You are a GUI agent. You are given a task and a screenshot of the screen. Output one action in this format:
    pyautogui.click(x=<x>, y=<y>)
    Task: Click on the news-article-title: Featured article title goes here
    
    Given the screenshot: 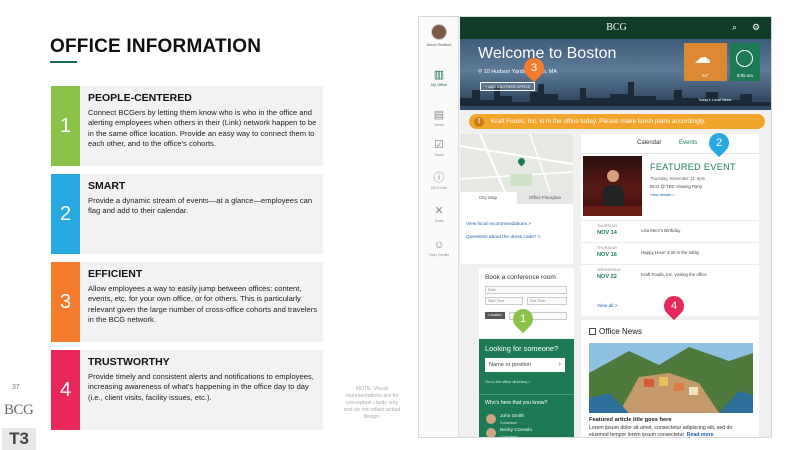 What is the action you would take?
    pyautogui.click(x=630, y=420)
    